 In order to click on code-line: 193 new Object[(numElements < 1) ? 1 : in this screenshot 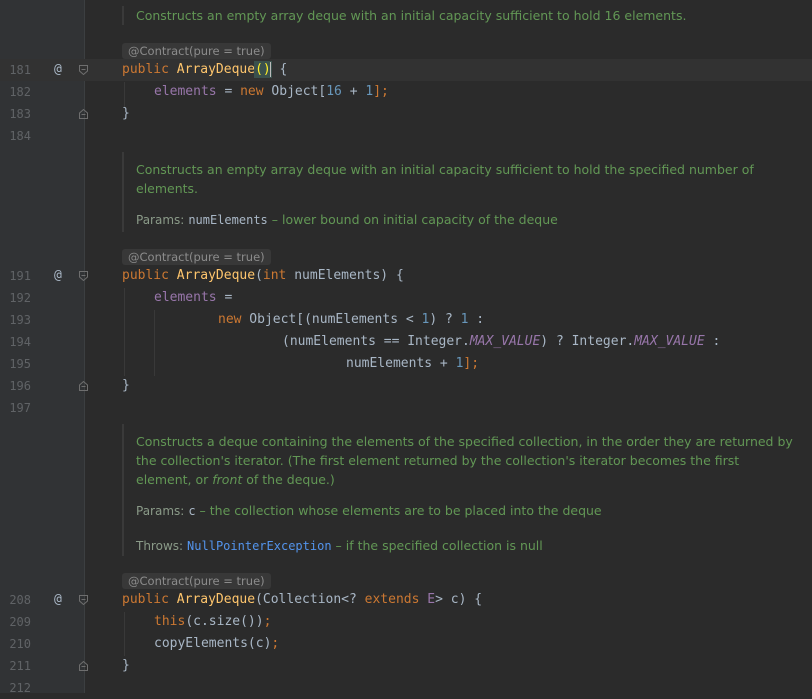, I will do `click(406, 320)`.